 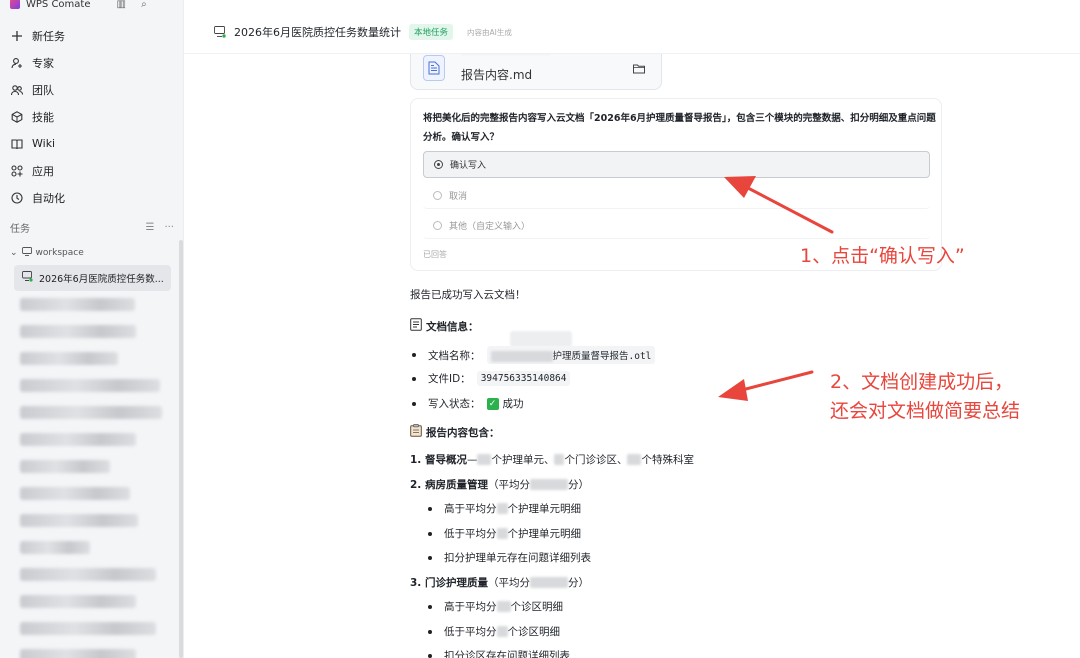 I want to click on doc-name-row: 文档名称： 护理质量督导报告.otl, so click(x=534, y=355).